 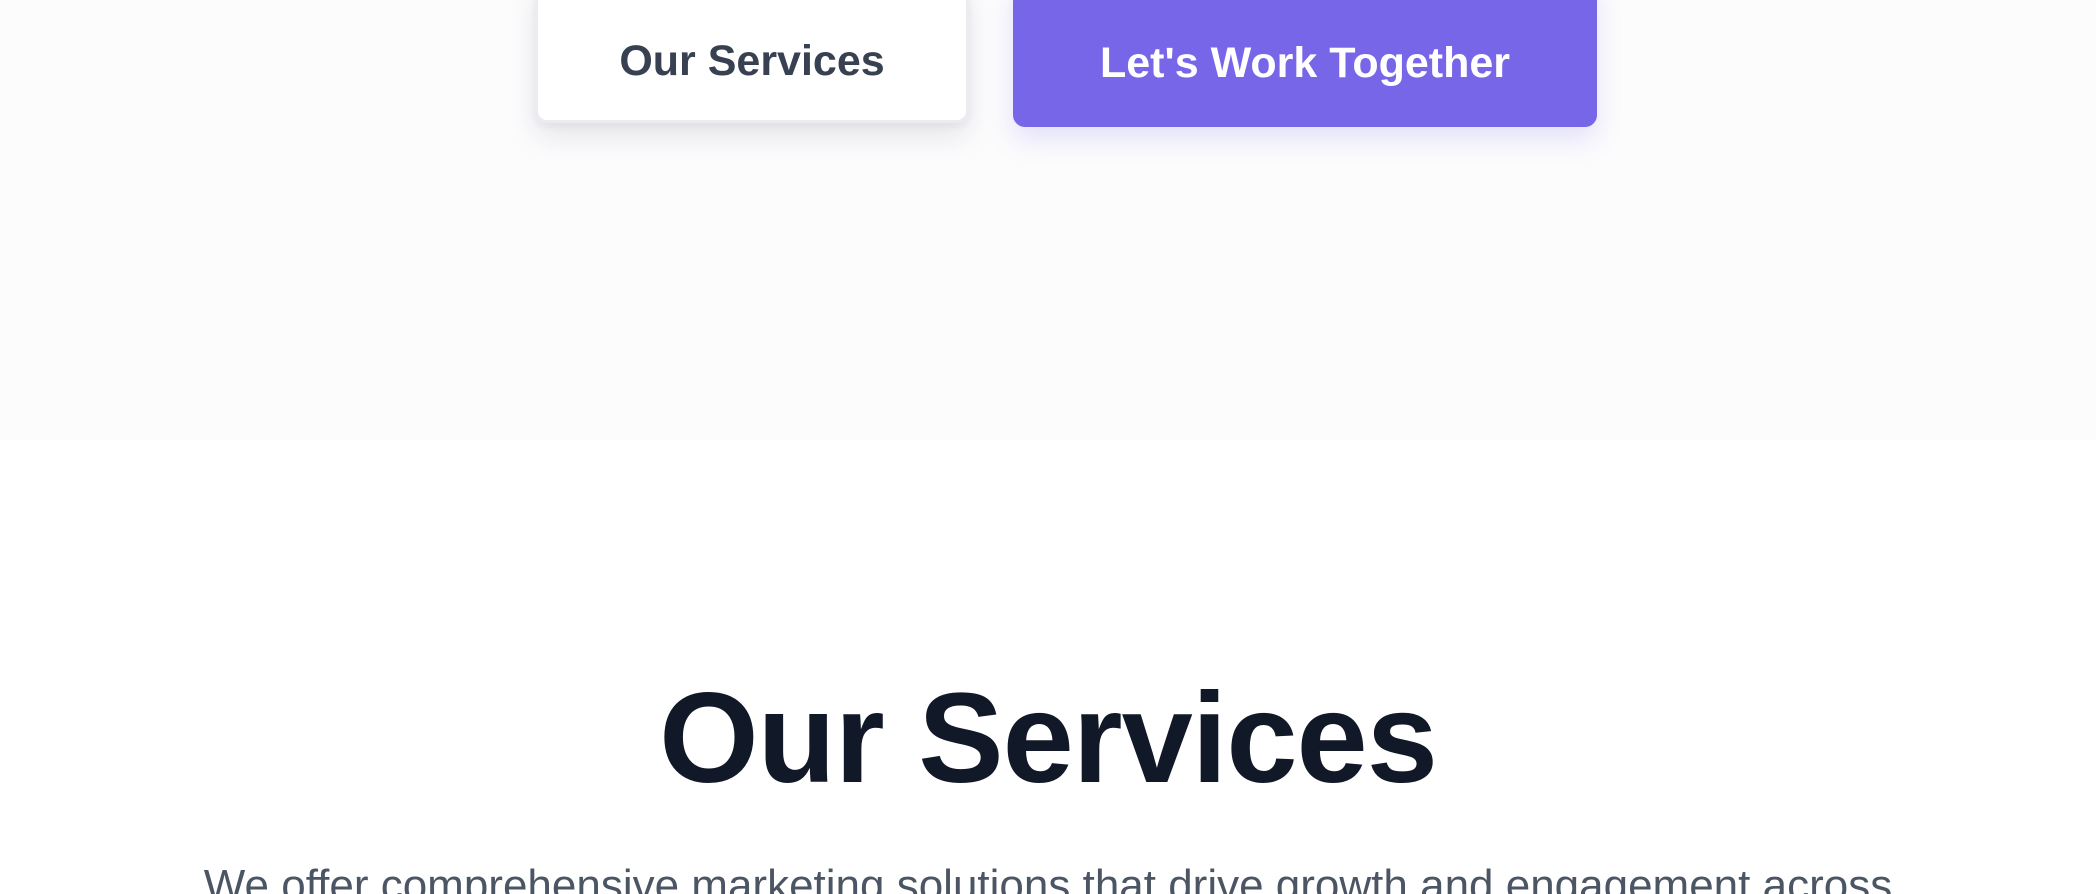 What do you see at coordinates (752, 61) in the screenshot?
I see `our-services-button: Our Services` at bounding box center [752, 61].